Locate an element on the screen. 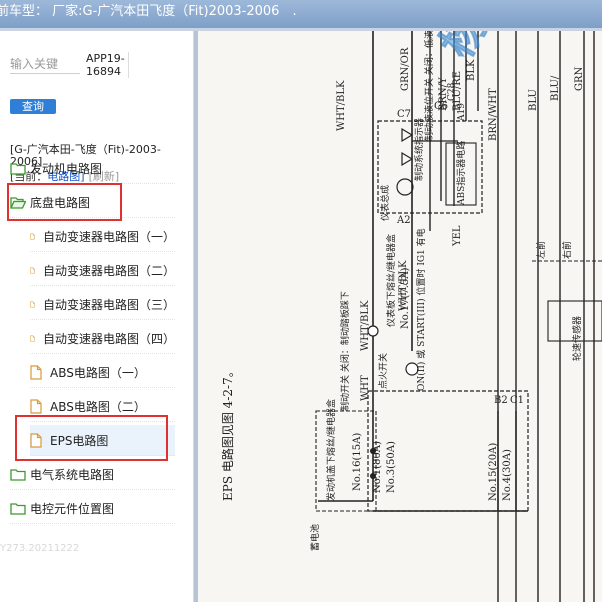 The width and height of the screenshot is (602, 602). tree-item-electrical: 电气系统电路图 is located at coordinates (92, 474).